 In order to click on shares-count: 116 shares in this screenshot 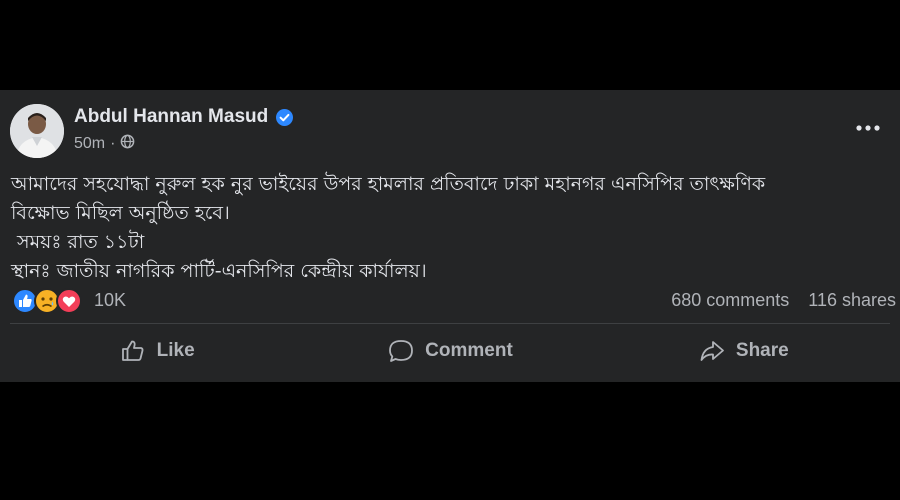, I will do `click(852, 300)`.